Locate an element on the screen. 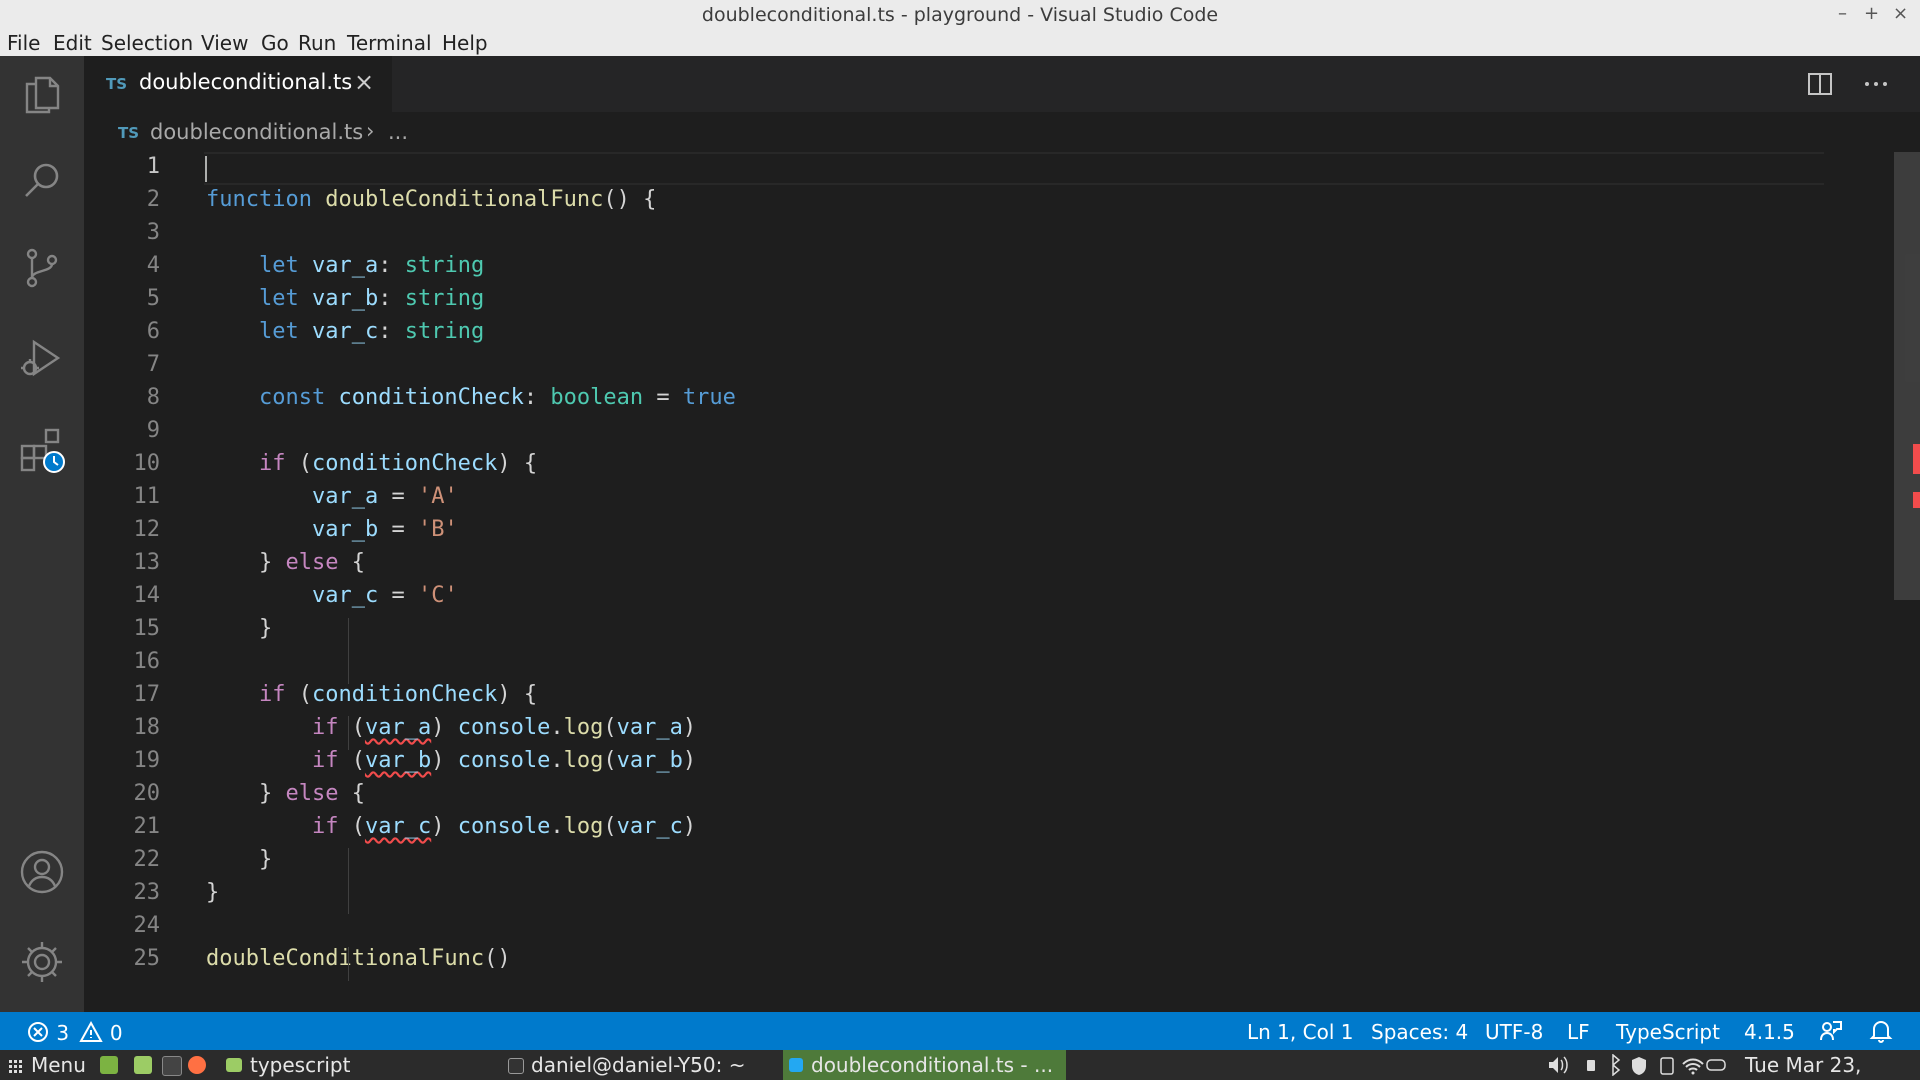  code-token: () is located at coordinates (497, 958).